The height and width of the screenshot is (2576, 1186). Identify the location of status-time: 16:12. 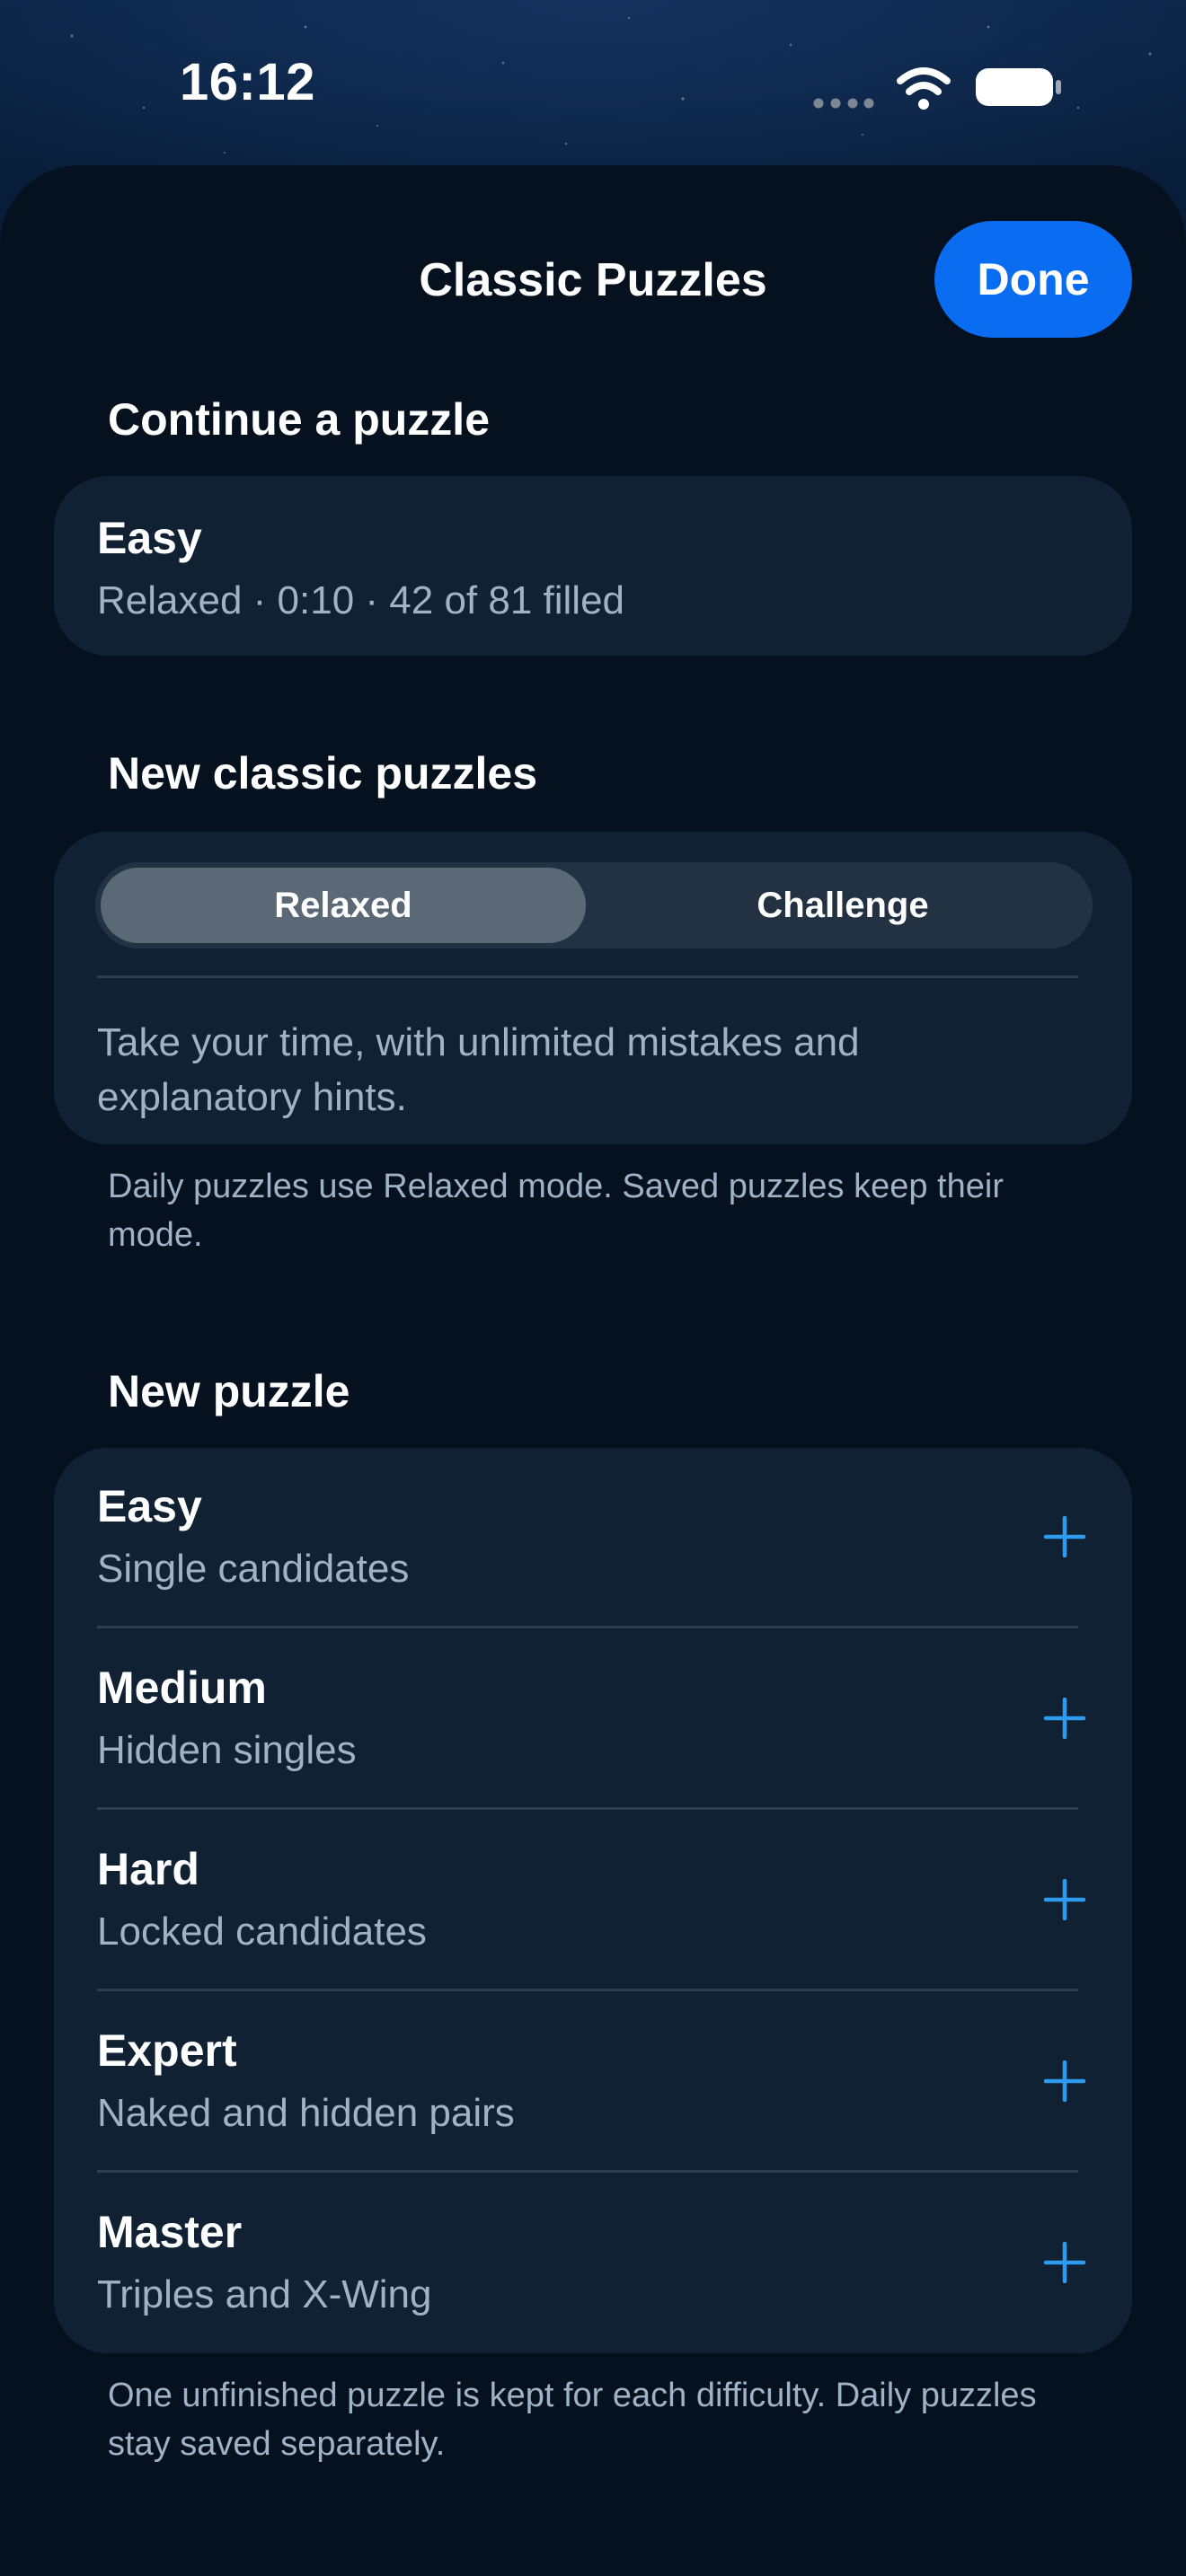
(247, 82).